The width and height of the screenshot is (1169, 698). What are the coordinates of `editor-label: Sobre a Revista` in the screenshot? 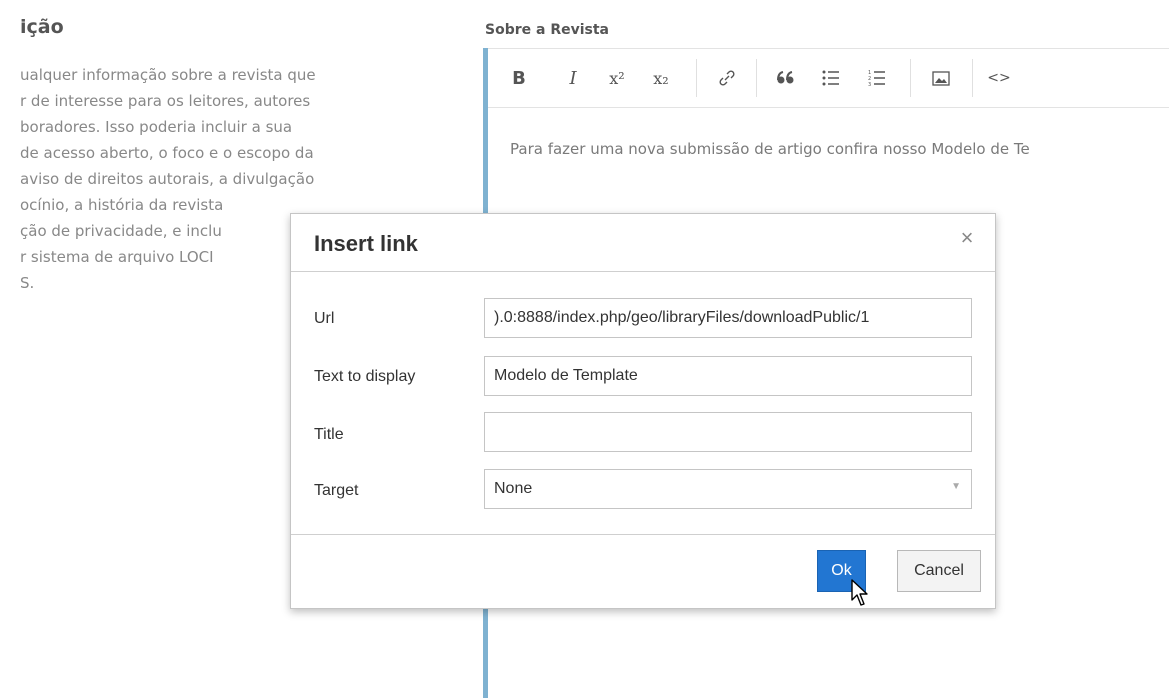 It's located at (547, 30).